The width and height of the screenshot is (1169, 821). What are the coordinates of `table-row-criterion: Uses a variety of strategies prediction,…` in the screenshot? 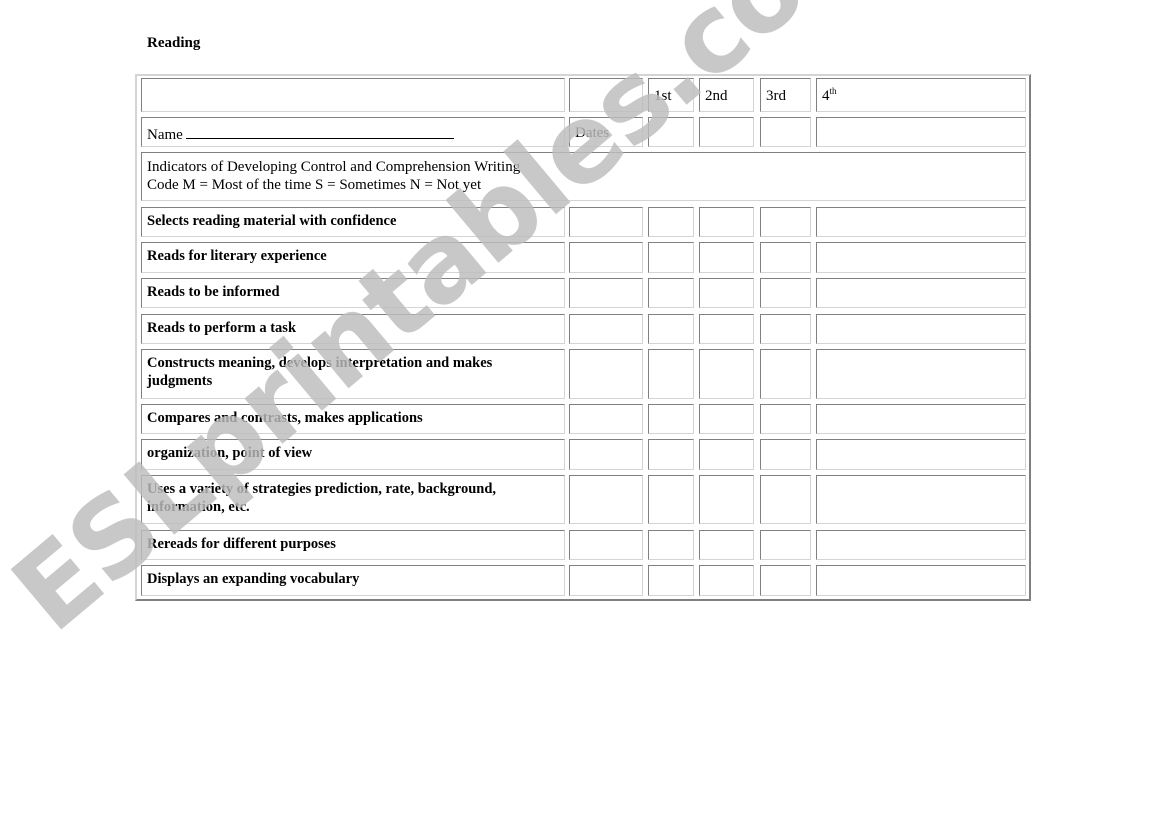 It's located at (353, 499).